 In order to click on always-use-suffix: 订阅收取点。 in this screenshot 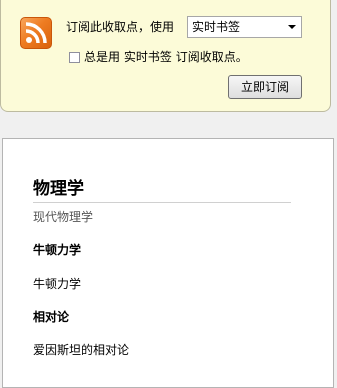, I will do `click(211, 57)`.